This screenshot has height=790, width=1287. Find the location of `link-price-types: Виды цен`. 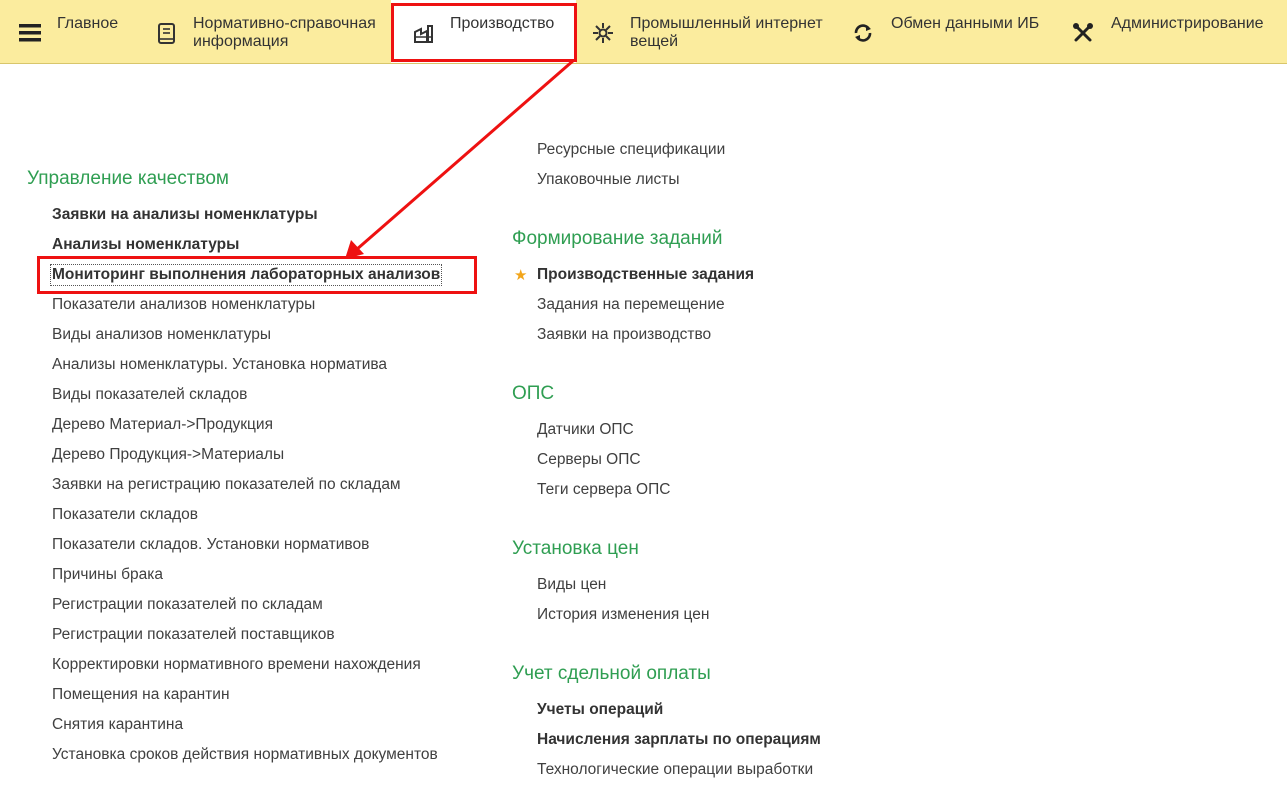

link-price-types: Виды цен is located at coordinates (571, 585).